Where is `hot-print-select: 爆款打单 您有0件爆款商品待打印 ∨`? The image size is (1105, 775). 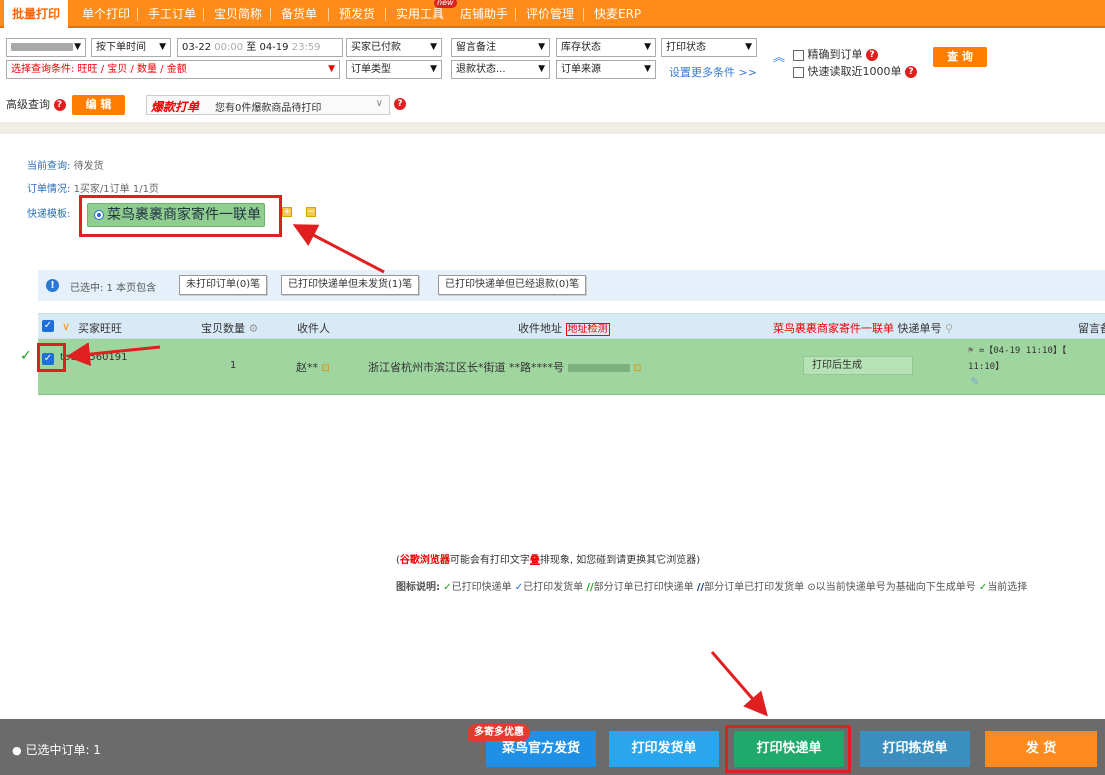
hot-print-select: 爆款打单 您有0件爆款商品待打印 ∨ is located at coordinates (268, 105).